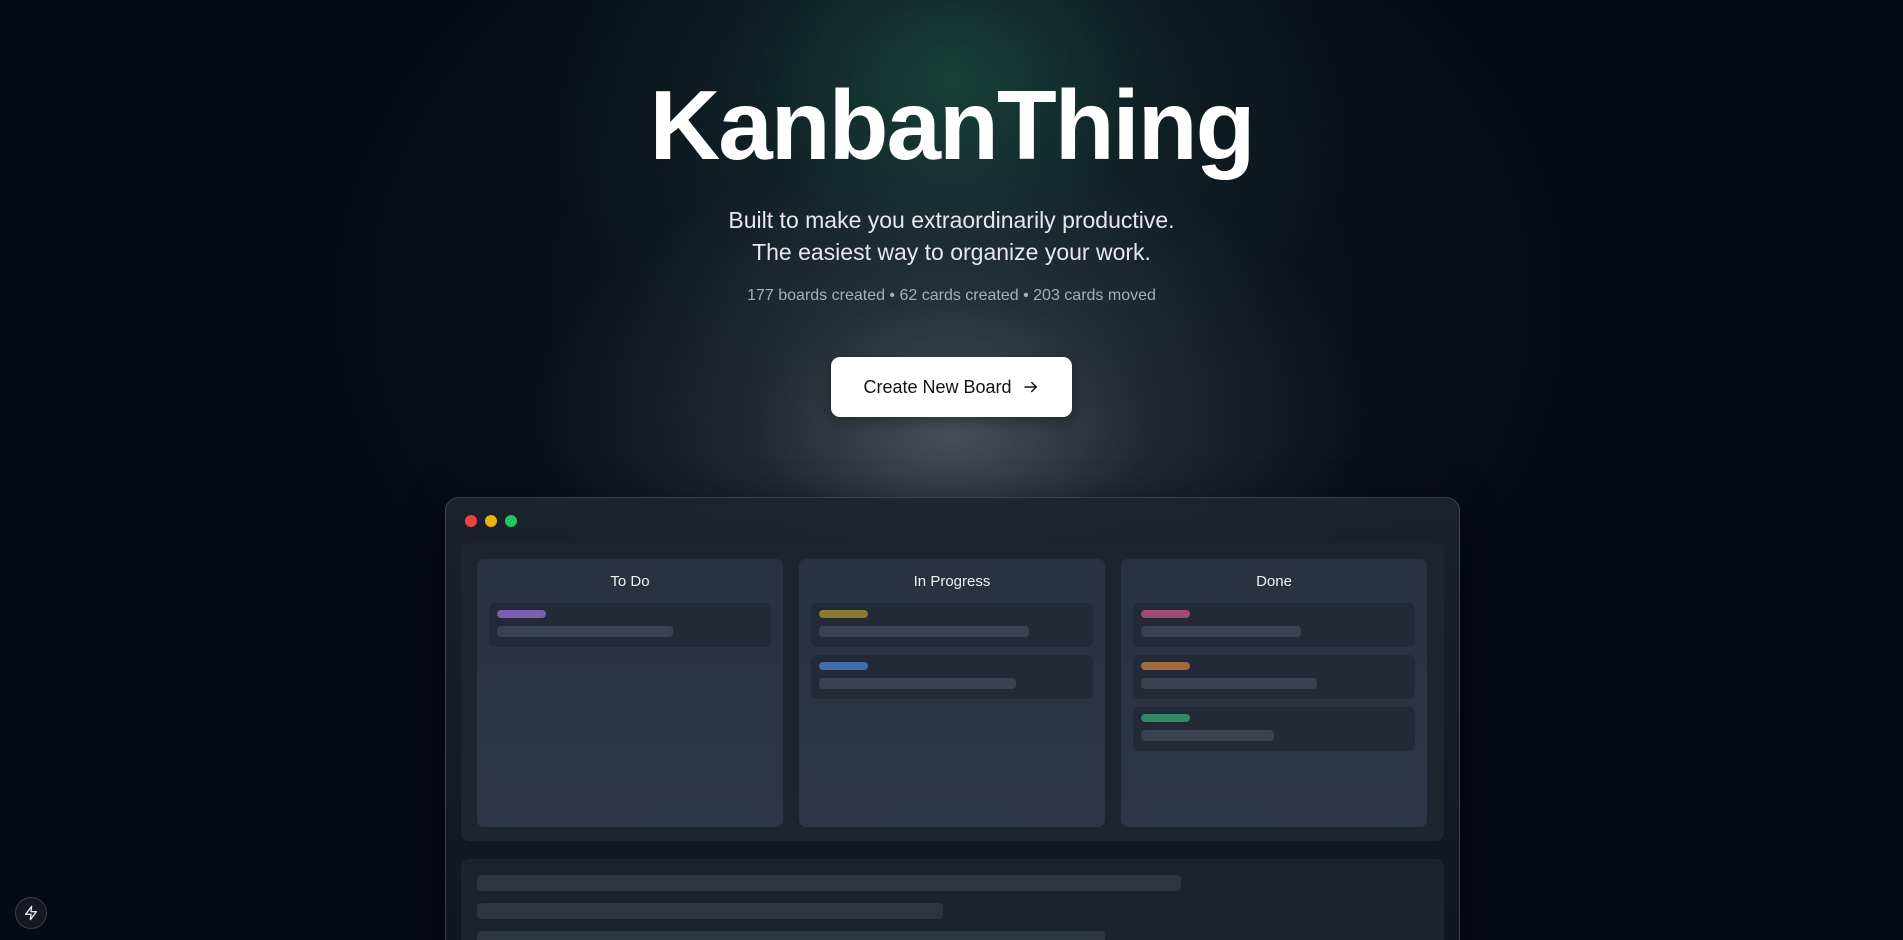 The height and width of the screenshot is (940, 1903). What do you see at coordinates (952, 125) in the screenshot?
I see `hero-title: KanbanThing` at bounding box center [952, 125].